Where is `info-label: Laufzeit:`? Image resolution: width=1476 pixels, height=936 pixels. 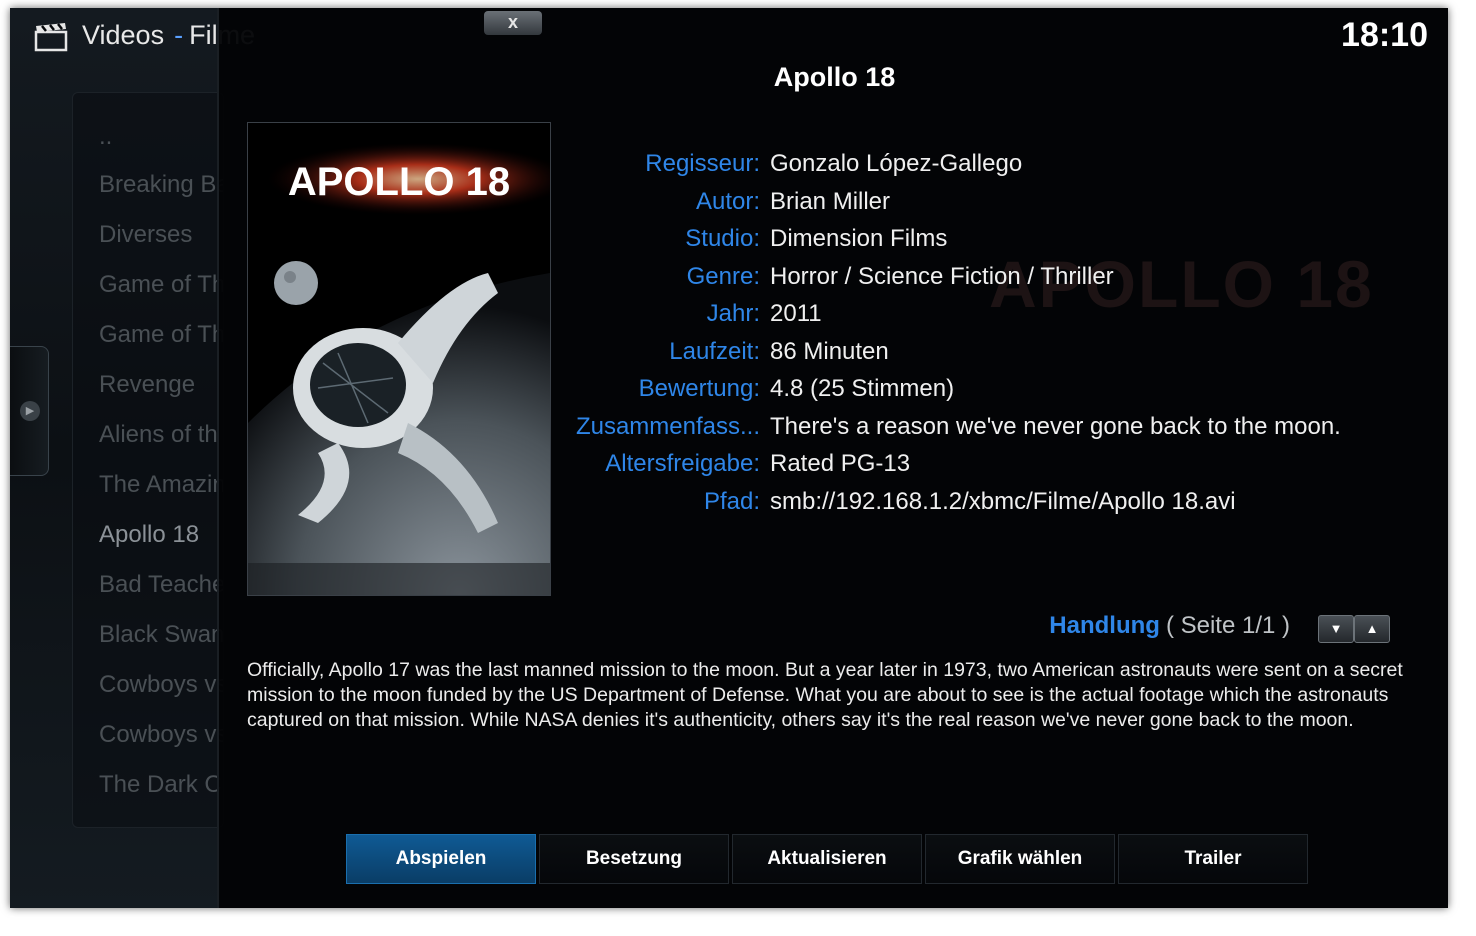
info-label: Laufzeit: is located at coordinates (714, 351).